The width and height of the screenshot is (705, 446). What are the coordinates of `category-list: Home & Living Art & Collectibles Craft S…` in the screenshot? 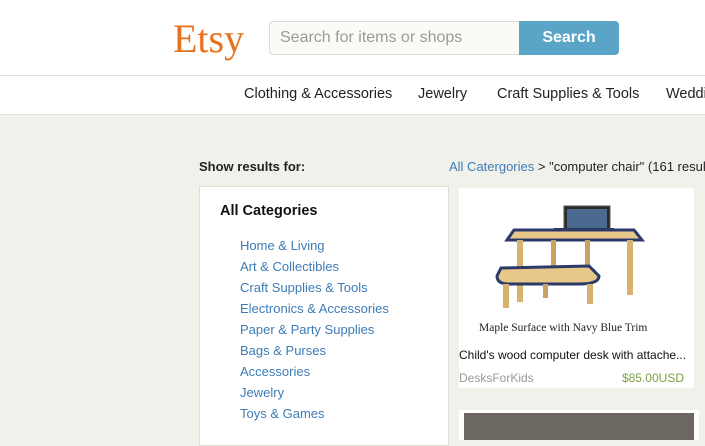 It's located at (314, 329).